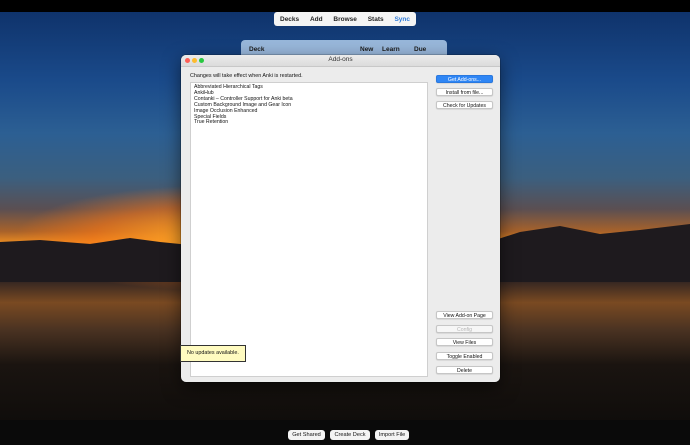 The width and height of the screenshot is (690, 445). I want to click on check-updates-button: Check for Updates, so click(464, 105).